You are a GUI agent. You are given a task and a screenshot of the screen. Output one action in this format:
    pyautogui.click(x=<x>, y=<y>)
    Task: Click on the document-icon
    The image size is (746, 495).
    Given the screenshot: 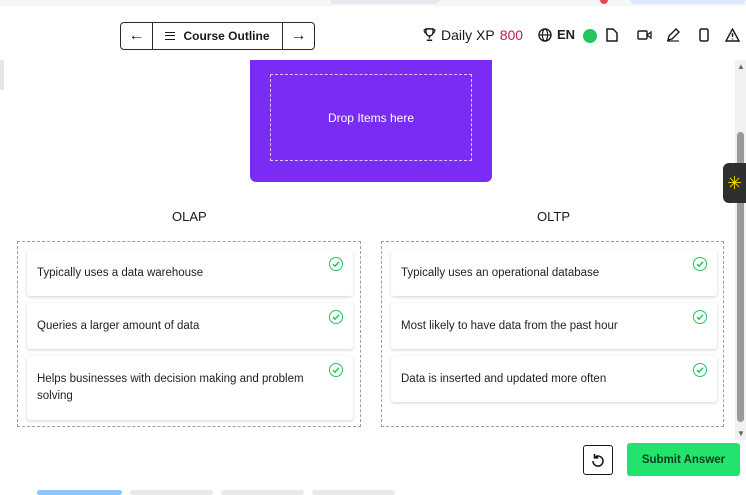 What is the action you would take?
    pyautogui.click(x=612, y=35)
    